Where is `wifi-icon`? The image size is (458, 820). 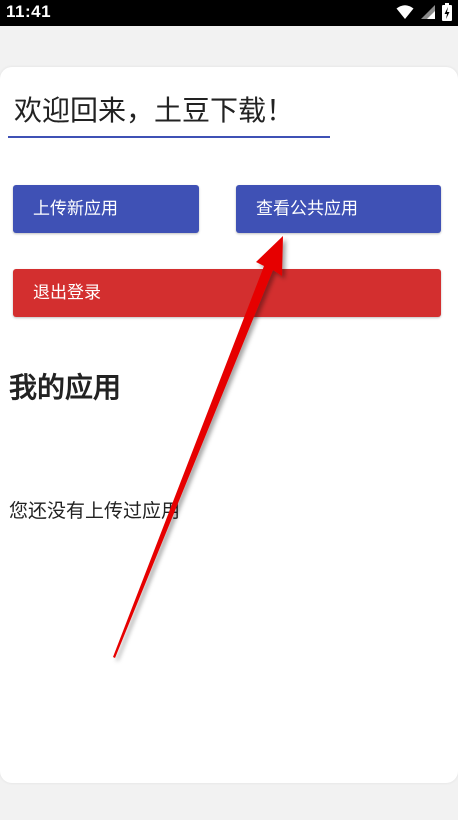
wifi-icon is located at coordinates (405, 12).